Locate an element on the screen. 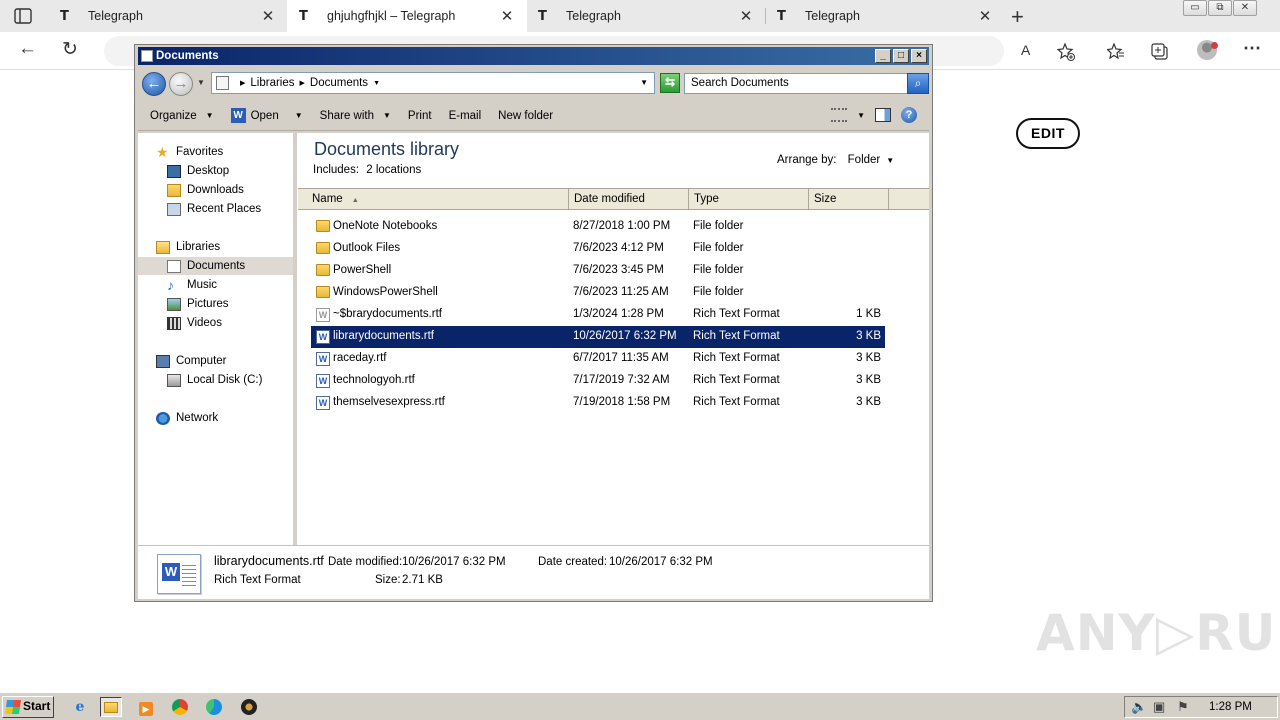 The image size is (1280, 720). minimize-button: ▭ is located at coordinates (1195, 8).